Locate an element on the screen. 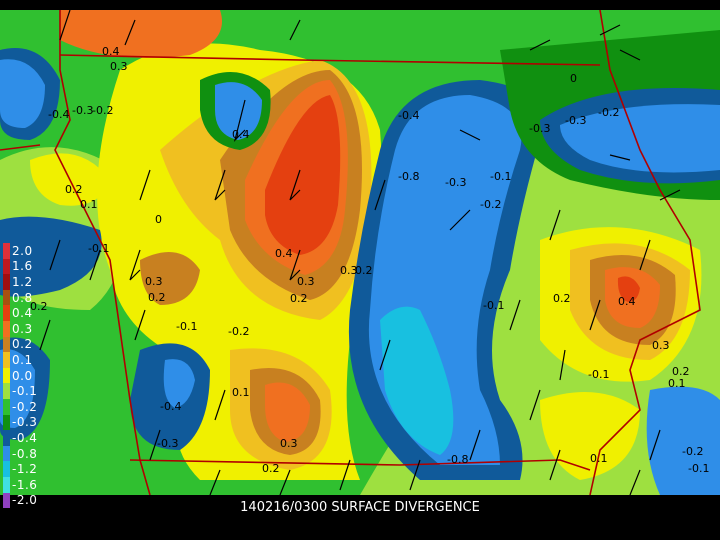 This screenshot has width=720, height=540. legend-label: -0.8 is located at coordinates (25, 453).